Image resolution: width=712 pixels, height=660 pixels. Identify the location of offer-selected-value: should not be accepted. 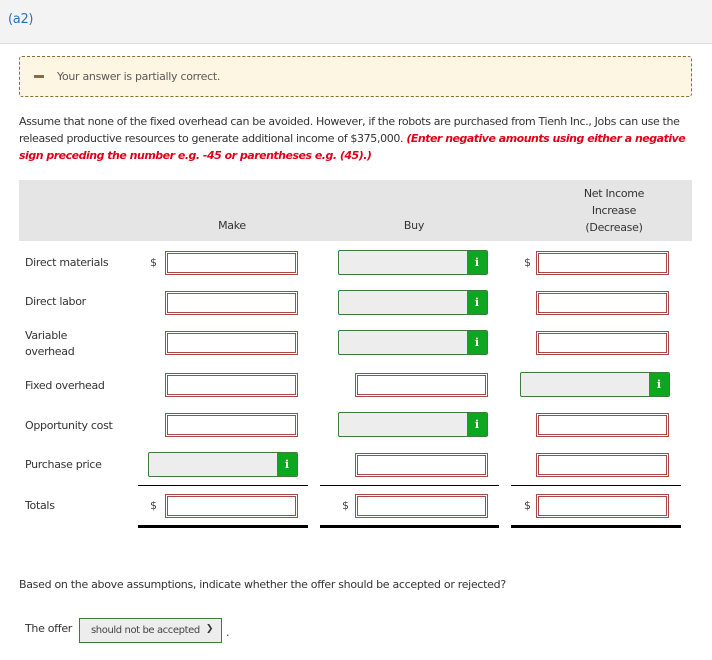
(145, 630).